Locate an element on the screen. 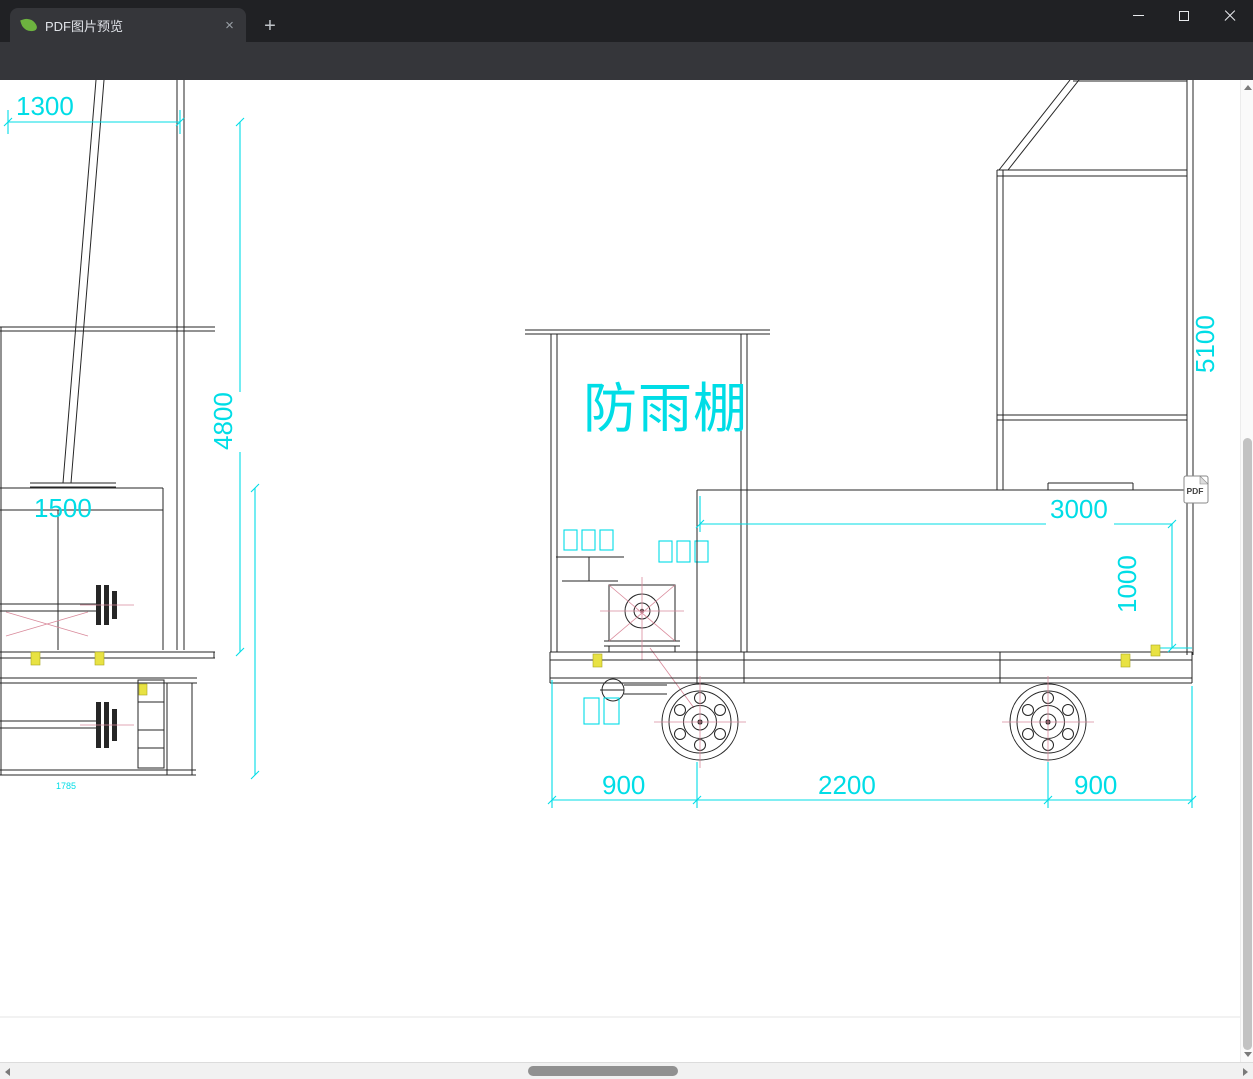 Image resolution: width=1253 pixels, height=1079 pixels. horizontal-scrollbar is located at coordinates (626, 1070).